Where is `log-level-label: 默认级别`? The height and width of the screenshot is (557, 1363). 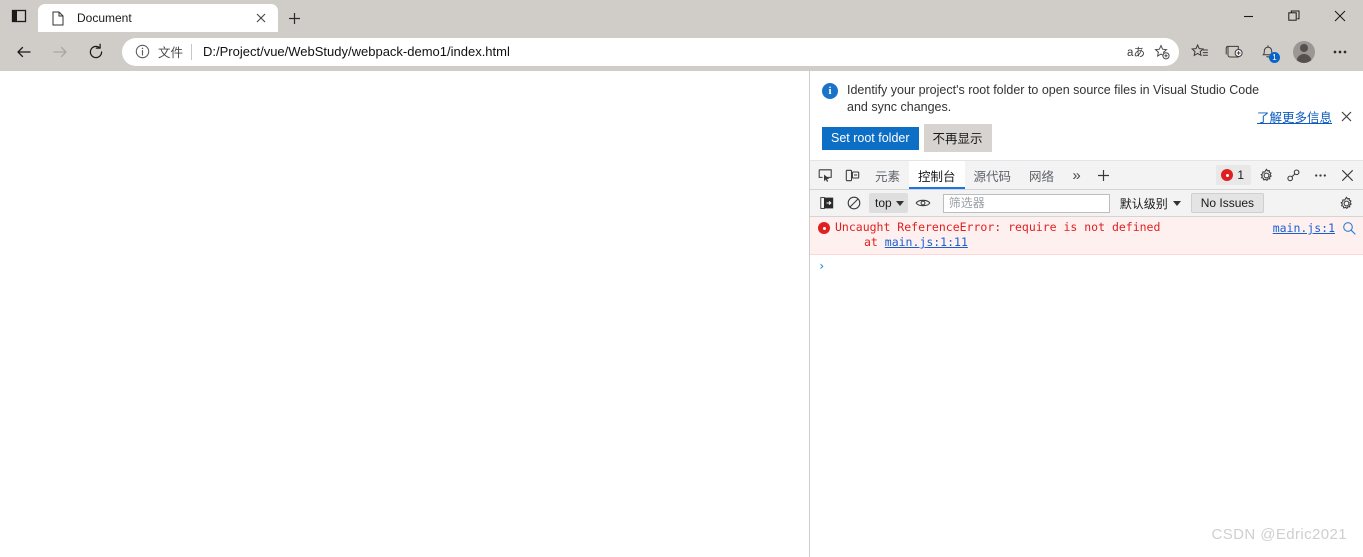 log-level-label: 默认级别 is located at coordinates (1143, 203).